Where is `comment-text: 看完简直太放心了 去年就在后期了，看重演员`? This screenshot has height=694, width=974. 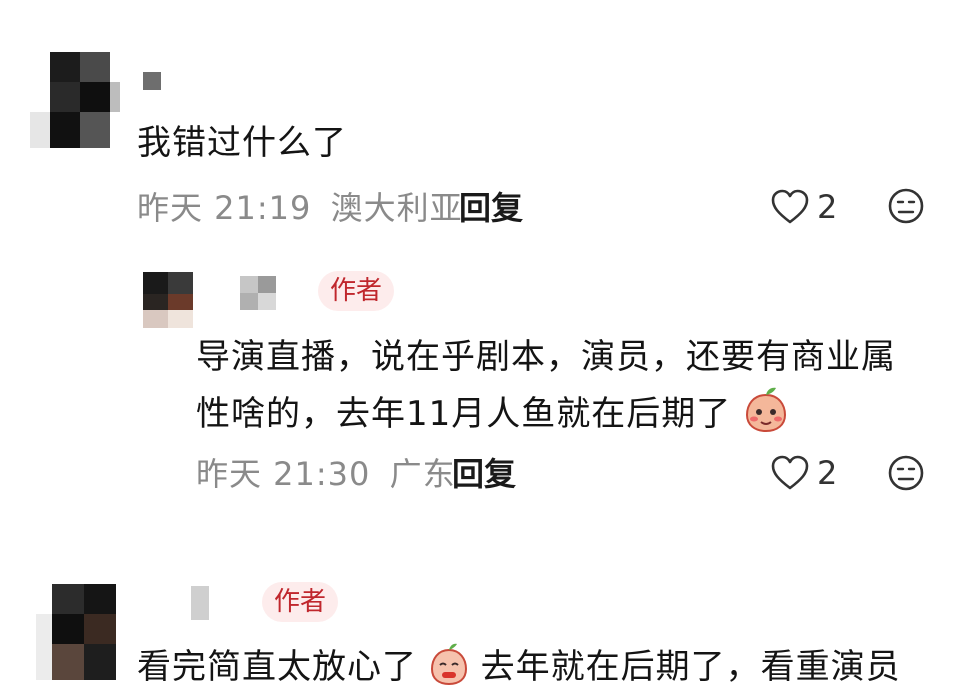
comment-text: 看完简直太放心了 去年就在后期了，看重演员 is located at coordinates (519, 667).